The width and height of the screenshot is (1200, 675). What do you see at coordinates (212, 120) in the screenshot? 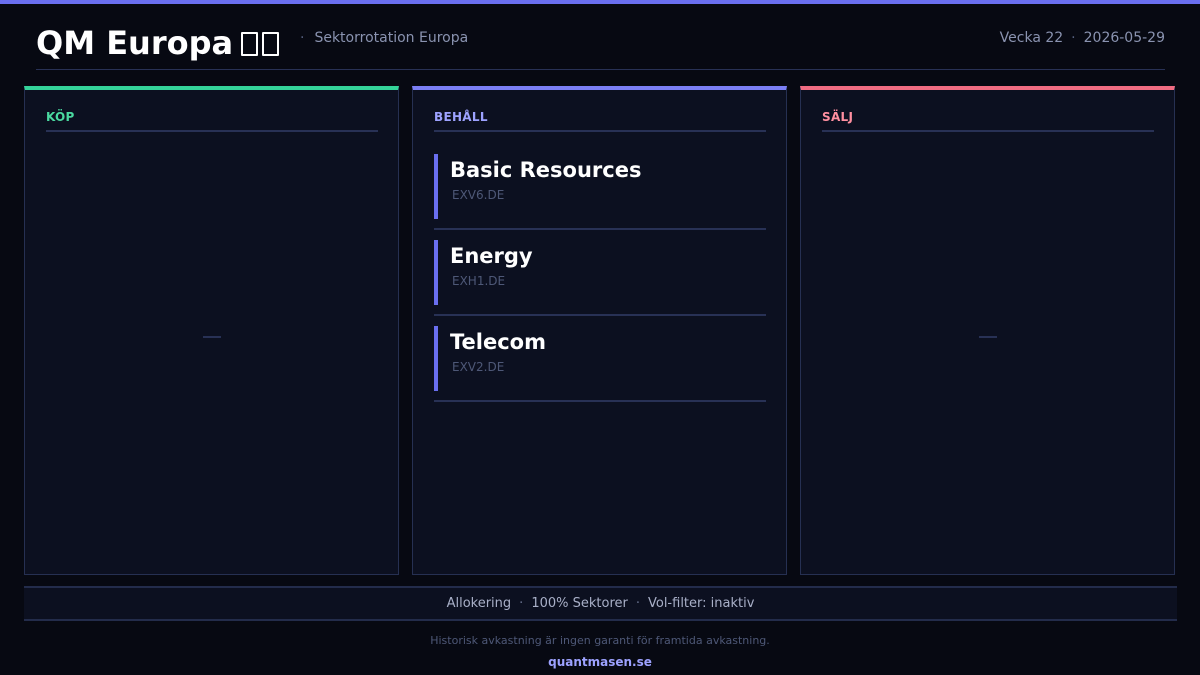
I see `buy-column-heading: KÖP` at bounding box center [212, 120].